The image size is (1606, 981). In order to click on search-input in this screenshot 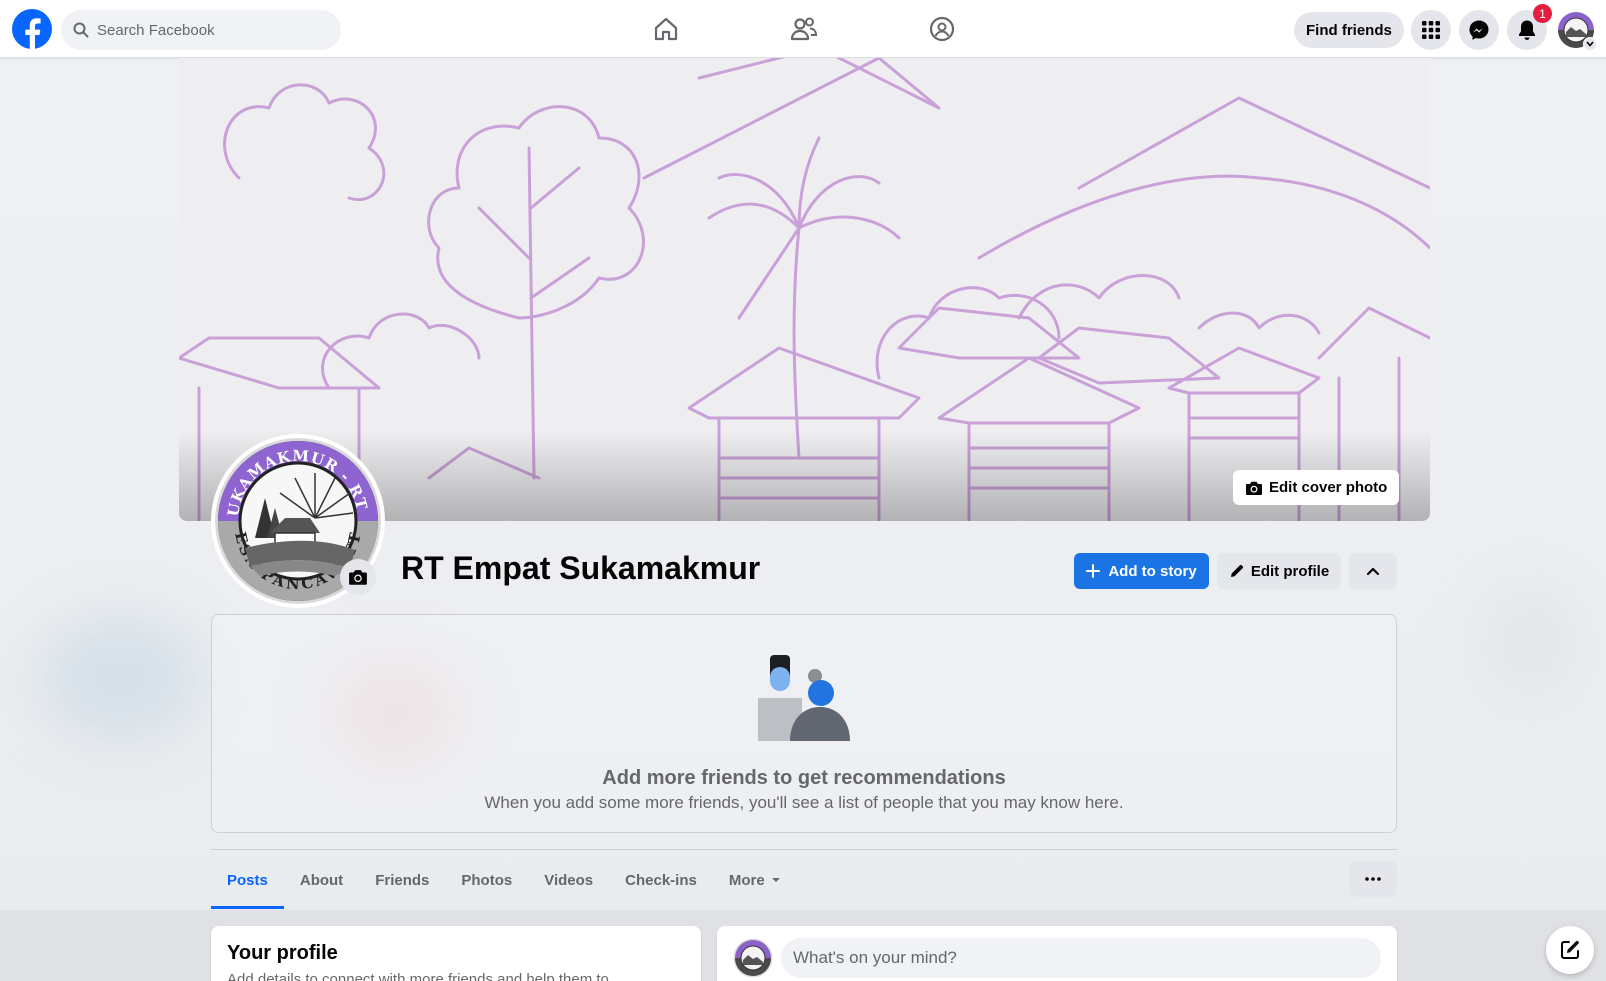, I will do `click(207, 30)`.